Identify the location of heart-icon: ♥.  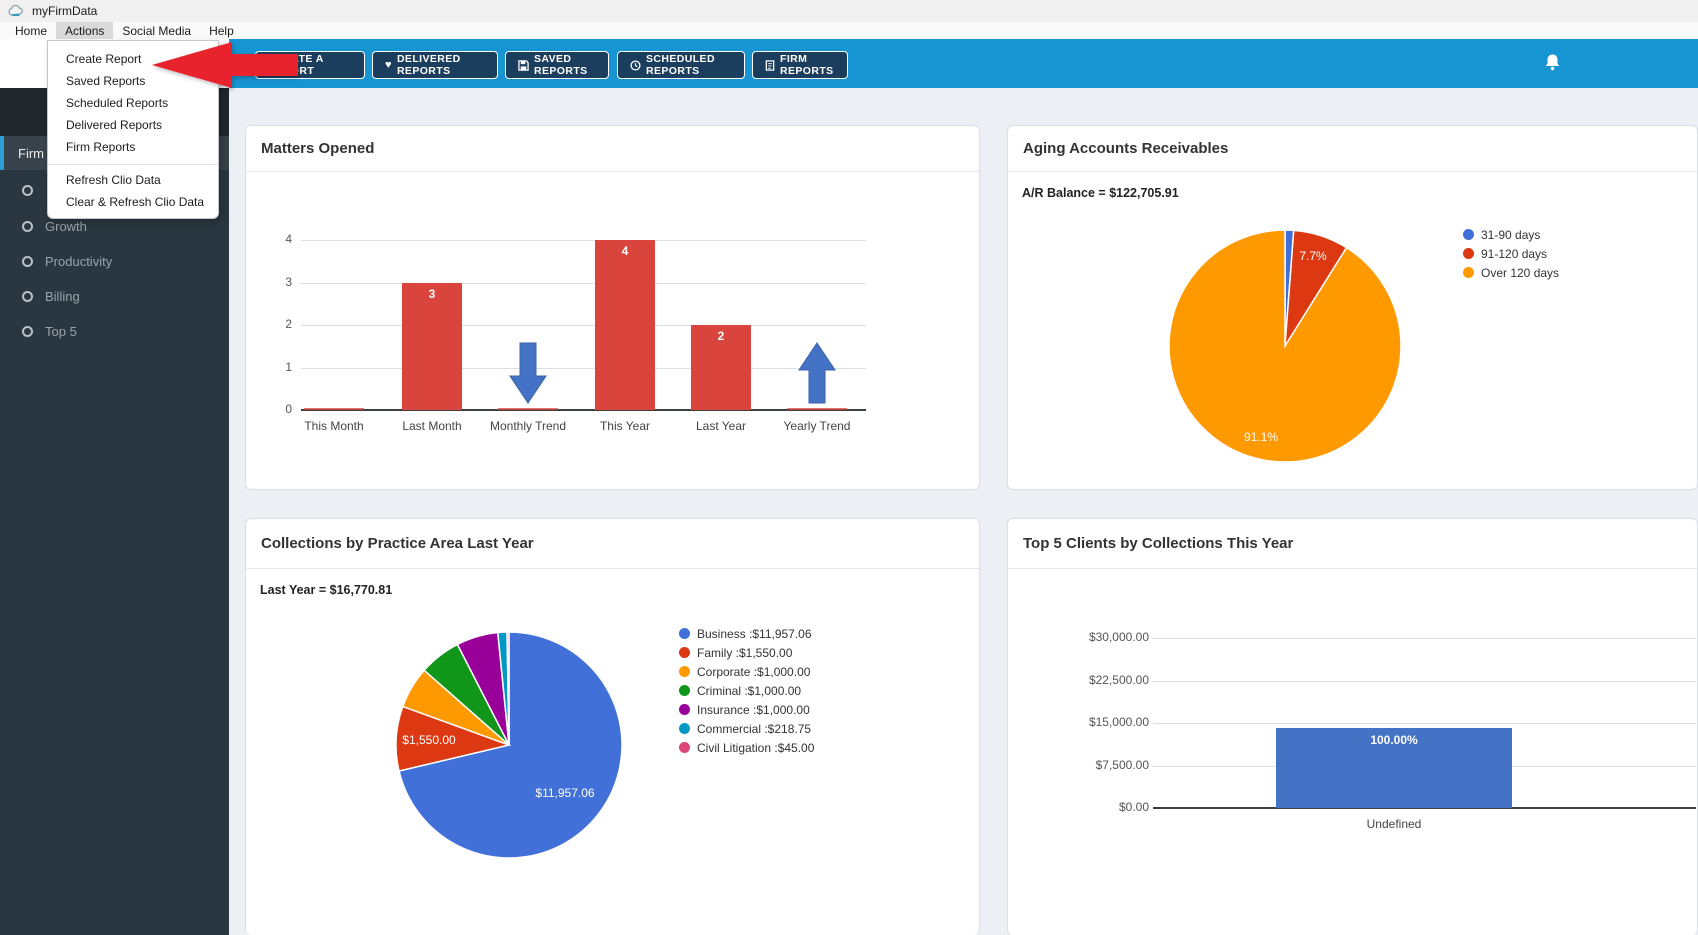
(388, 64).